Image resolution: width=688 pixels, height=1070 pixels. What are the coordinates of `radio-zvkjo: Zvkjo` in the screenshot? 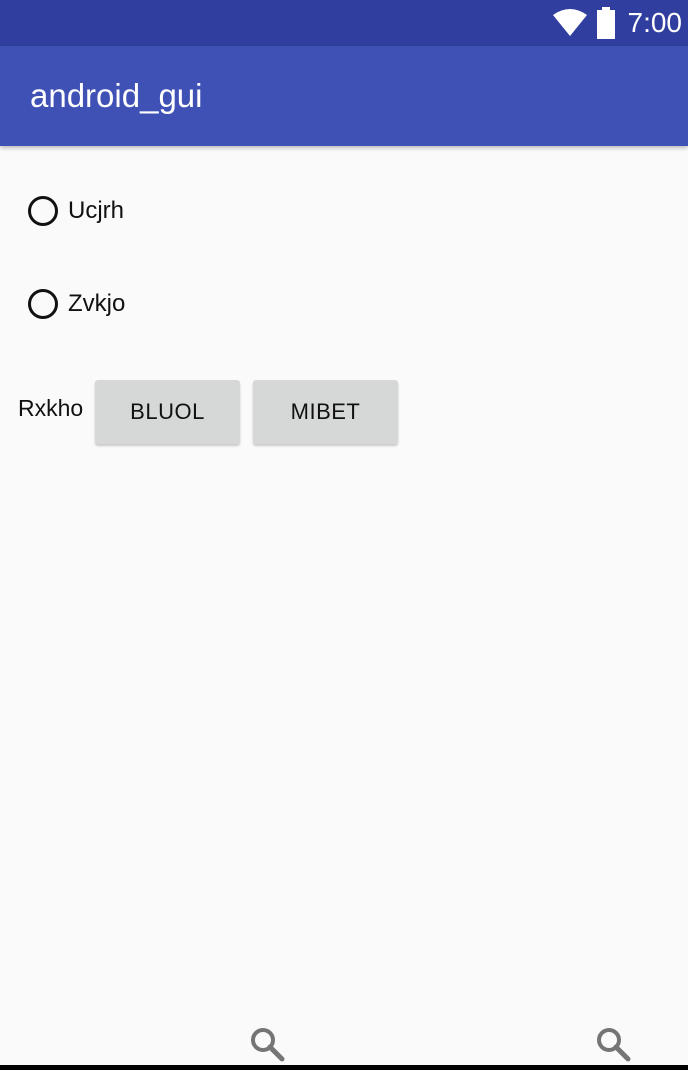 It's located at (76, 304).